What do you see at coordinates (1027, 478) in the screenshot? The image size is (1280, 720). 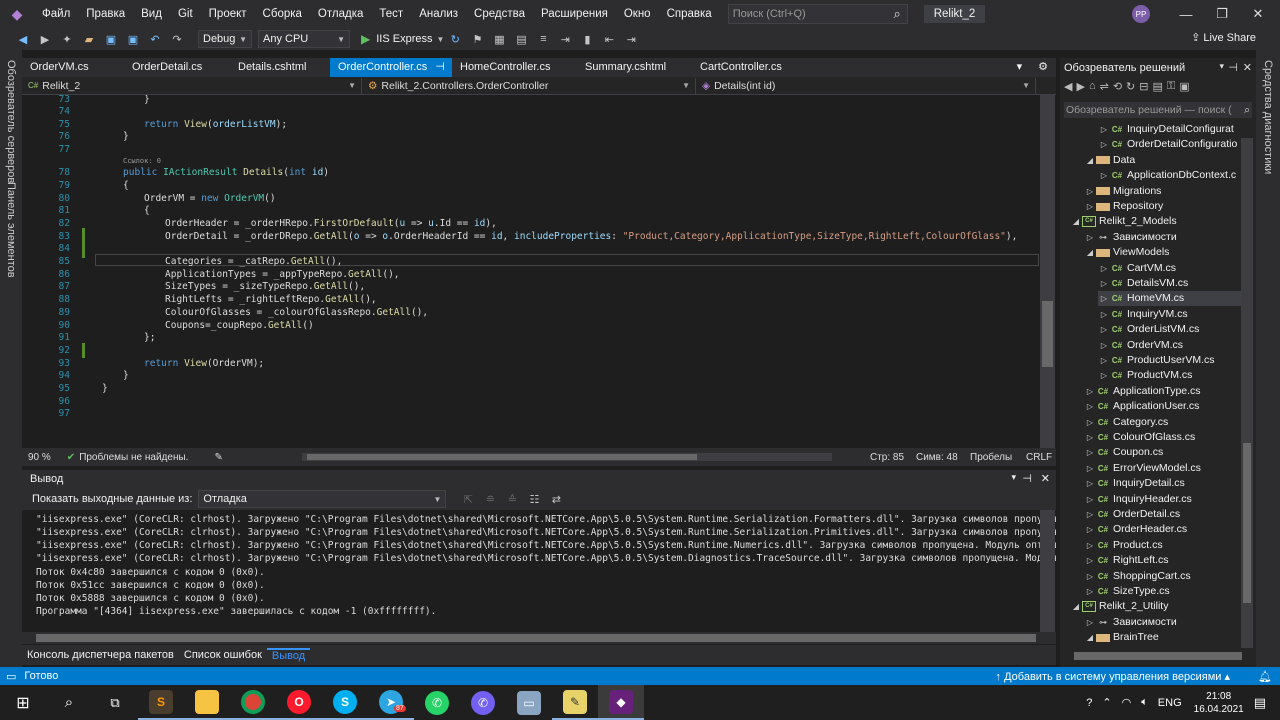 I see `pin-icon: ⊣` at bounding box center [1027, 478].